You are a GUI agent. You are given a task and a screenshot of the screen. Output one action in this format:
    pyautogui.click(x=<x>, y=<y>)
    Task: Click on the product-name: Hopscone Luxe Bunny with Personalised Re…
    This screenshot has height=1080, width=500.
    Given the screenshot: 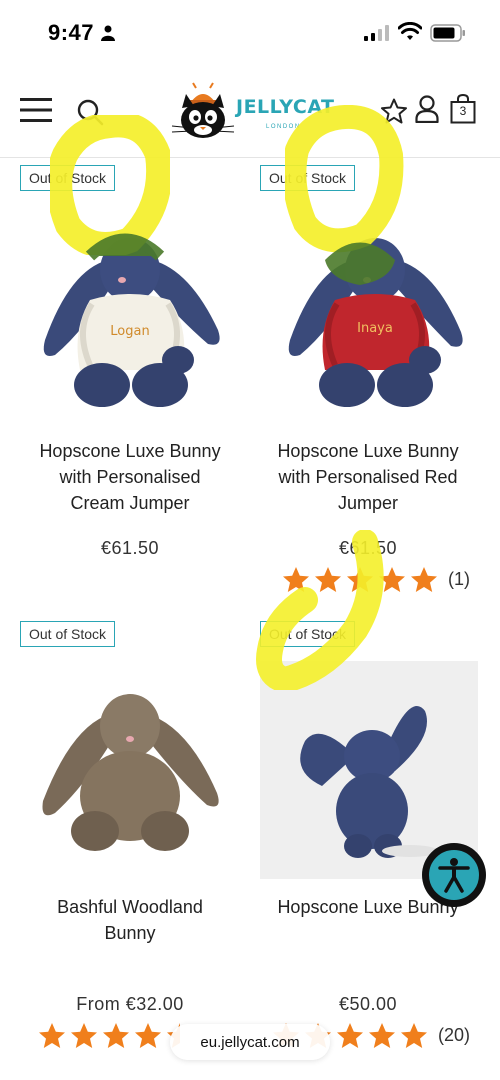 What is the action you would take?
    pyautogui.click(x=368, y=477)
    